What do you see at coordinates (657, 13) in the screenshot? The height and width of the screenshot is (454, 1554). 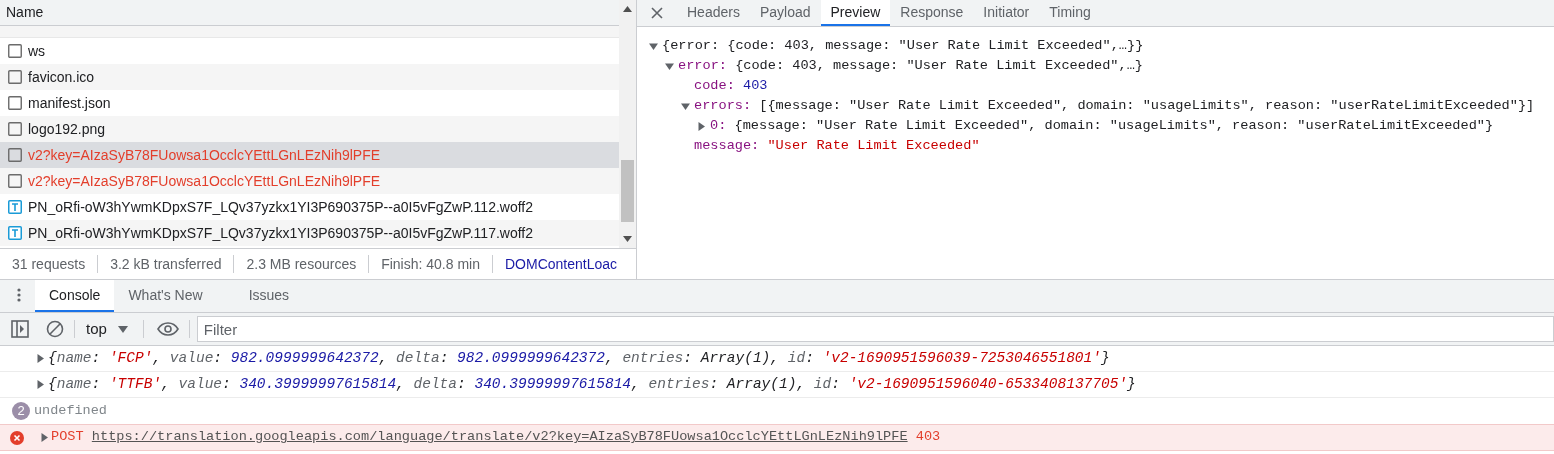 I see `close-icon` at bounding box center [657, 13].